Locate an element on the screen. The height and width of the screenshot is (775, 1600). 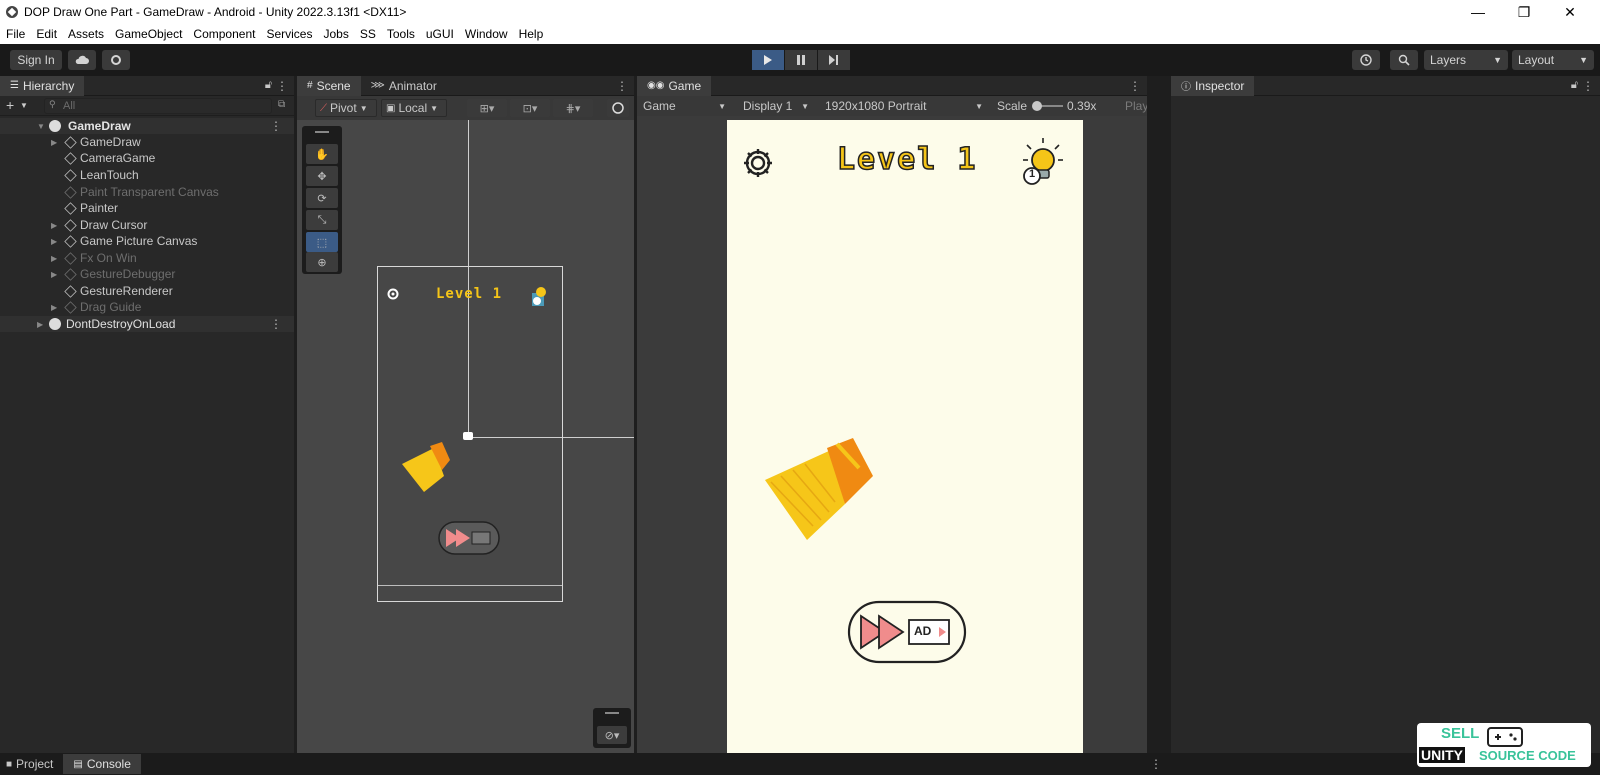
tab-animator: ⋙ Animator is located at coordinates (404, 86).